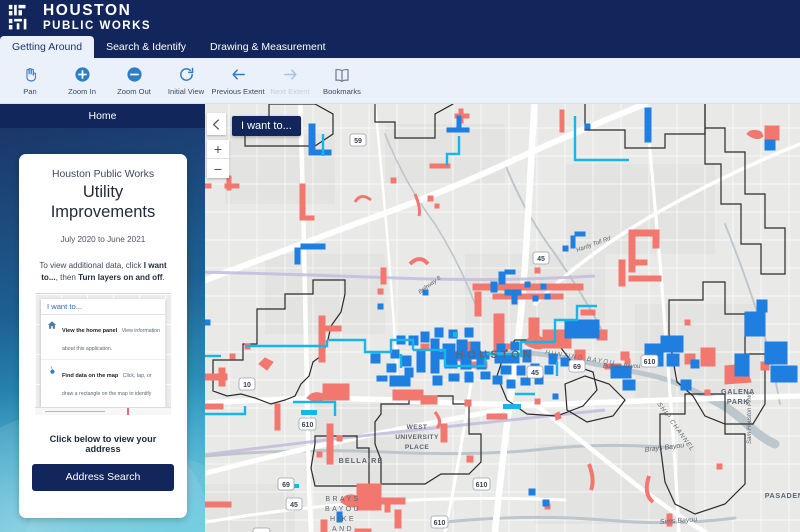 This screenshot has height=532, width=800. Describe the element at coordinates (343, 509) in the screenshot. I see `svg-text: BAYOU` at that location.